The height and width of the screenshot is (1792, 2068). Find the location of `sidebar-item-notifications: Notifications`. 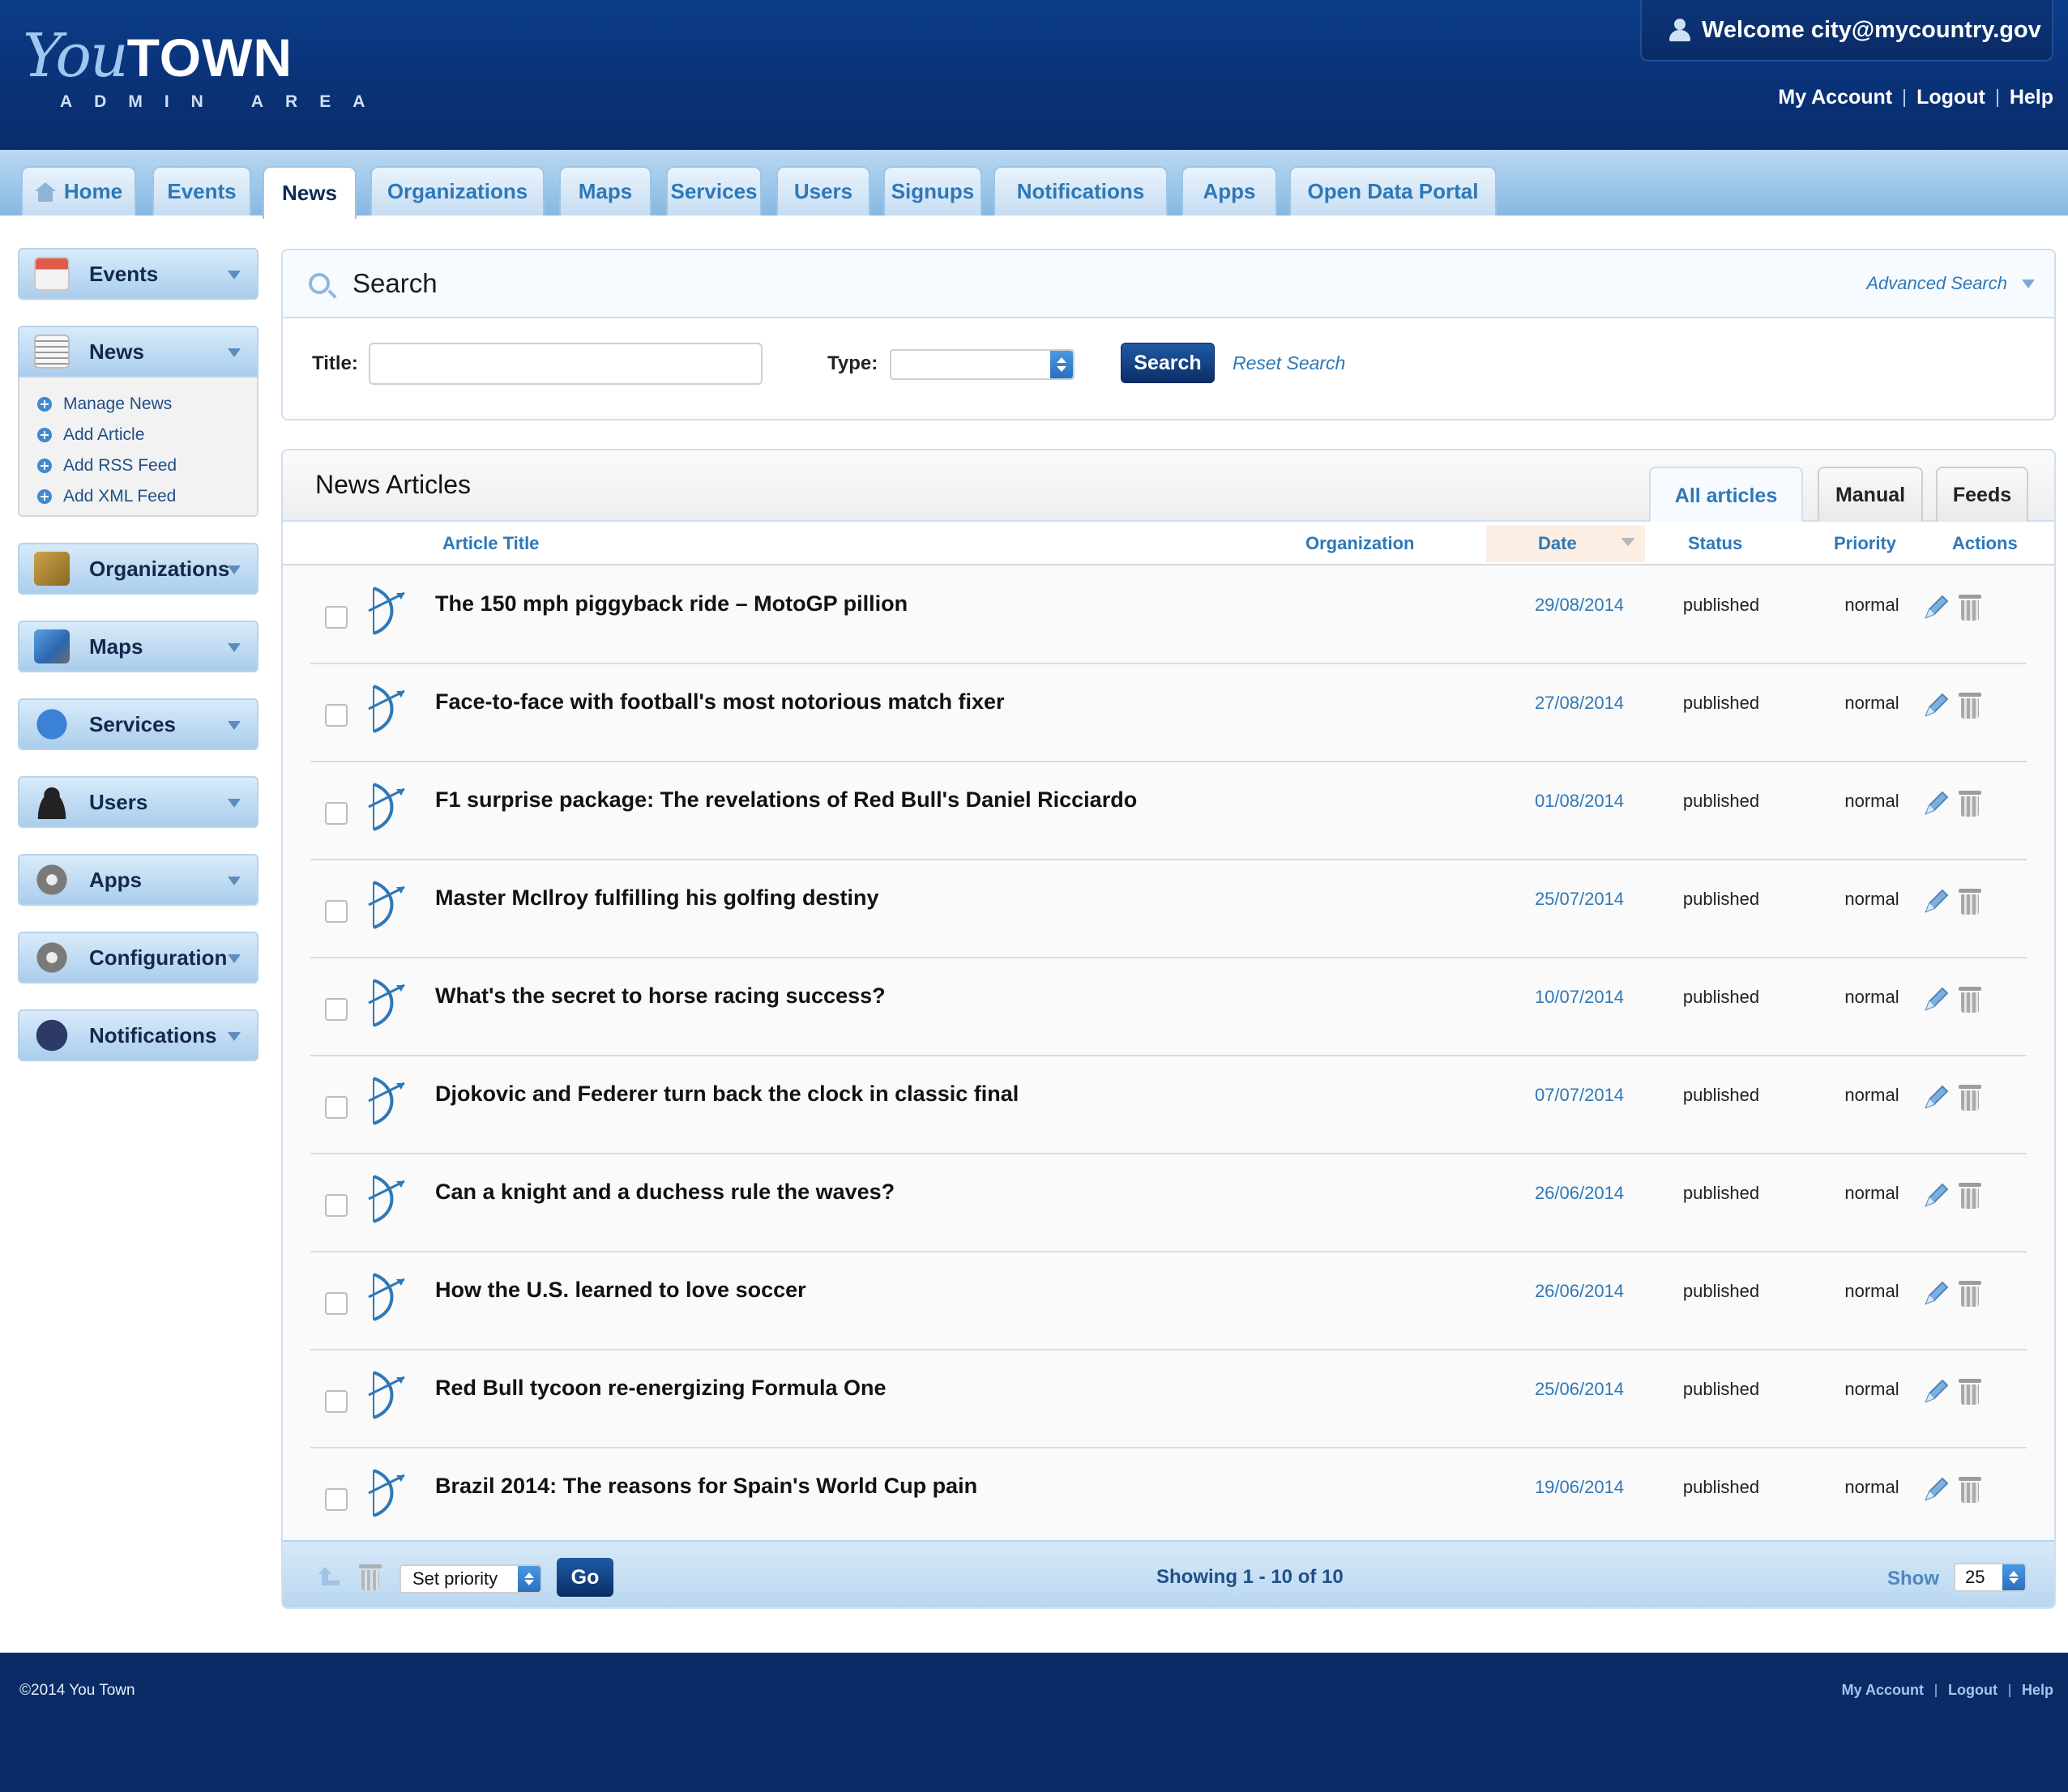

sidebar-item-notifications: Notifications is located at coordinates (138, 1035).